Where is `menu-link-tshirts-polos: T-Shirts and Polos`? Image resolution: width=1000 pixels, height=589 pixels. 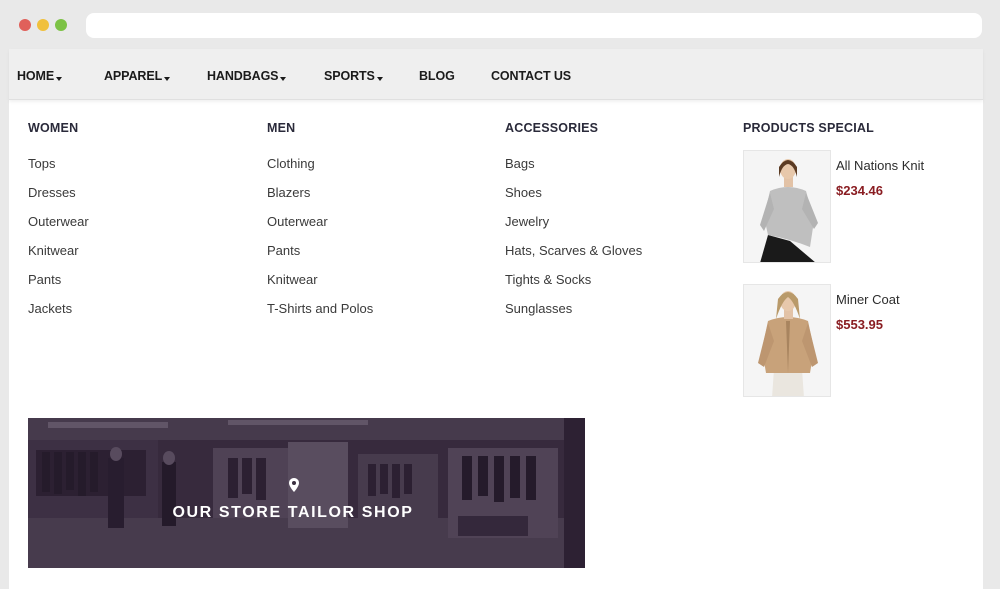 menu-link-tshirts-polos: T-Shirts and Polos is located at coordinates (320, 315).